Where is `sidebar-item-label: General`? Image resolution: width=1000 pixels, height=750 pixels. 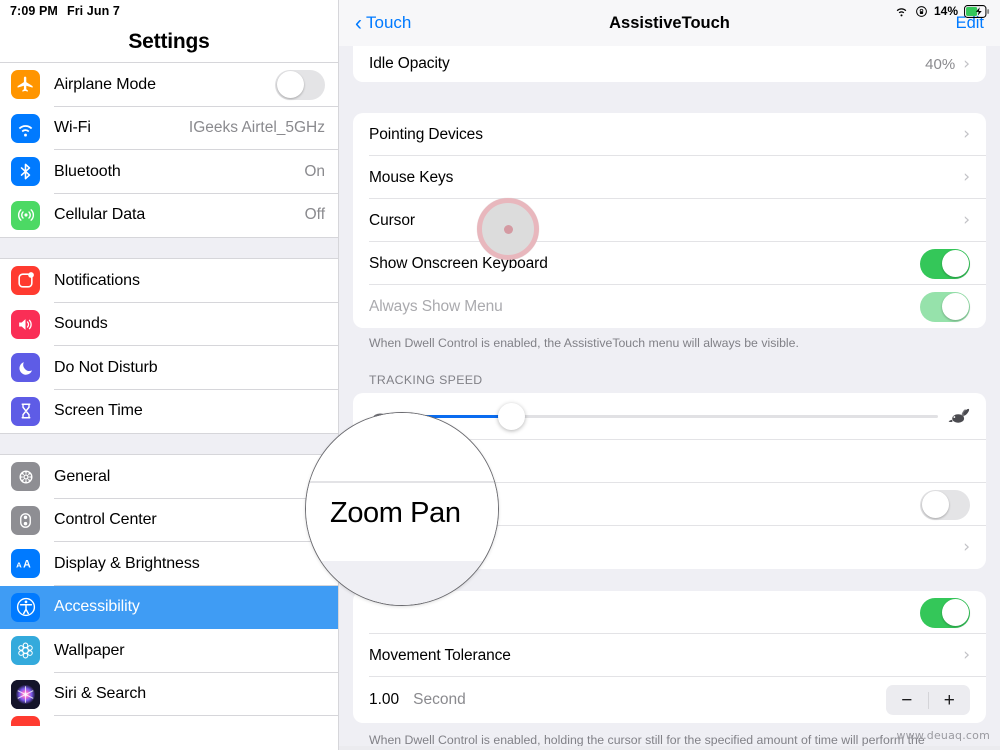 sidebar-item-label: General is located at coordinates (82, 476).